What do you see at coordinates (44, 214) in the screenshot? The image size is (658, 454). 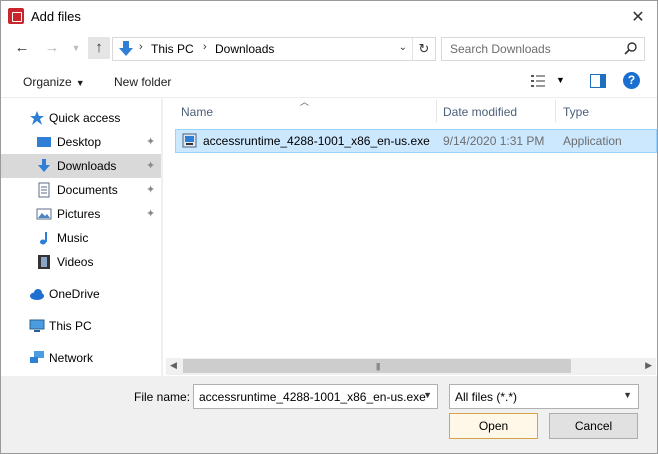 I see `pictures-icon` at bounding box center [44, 214].